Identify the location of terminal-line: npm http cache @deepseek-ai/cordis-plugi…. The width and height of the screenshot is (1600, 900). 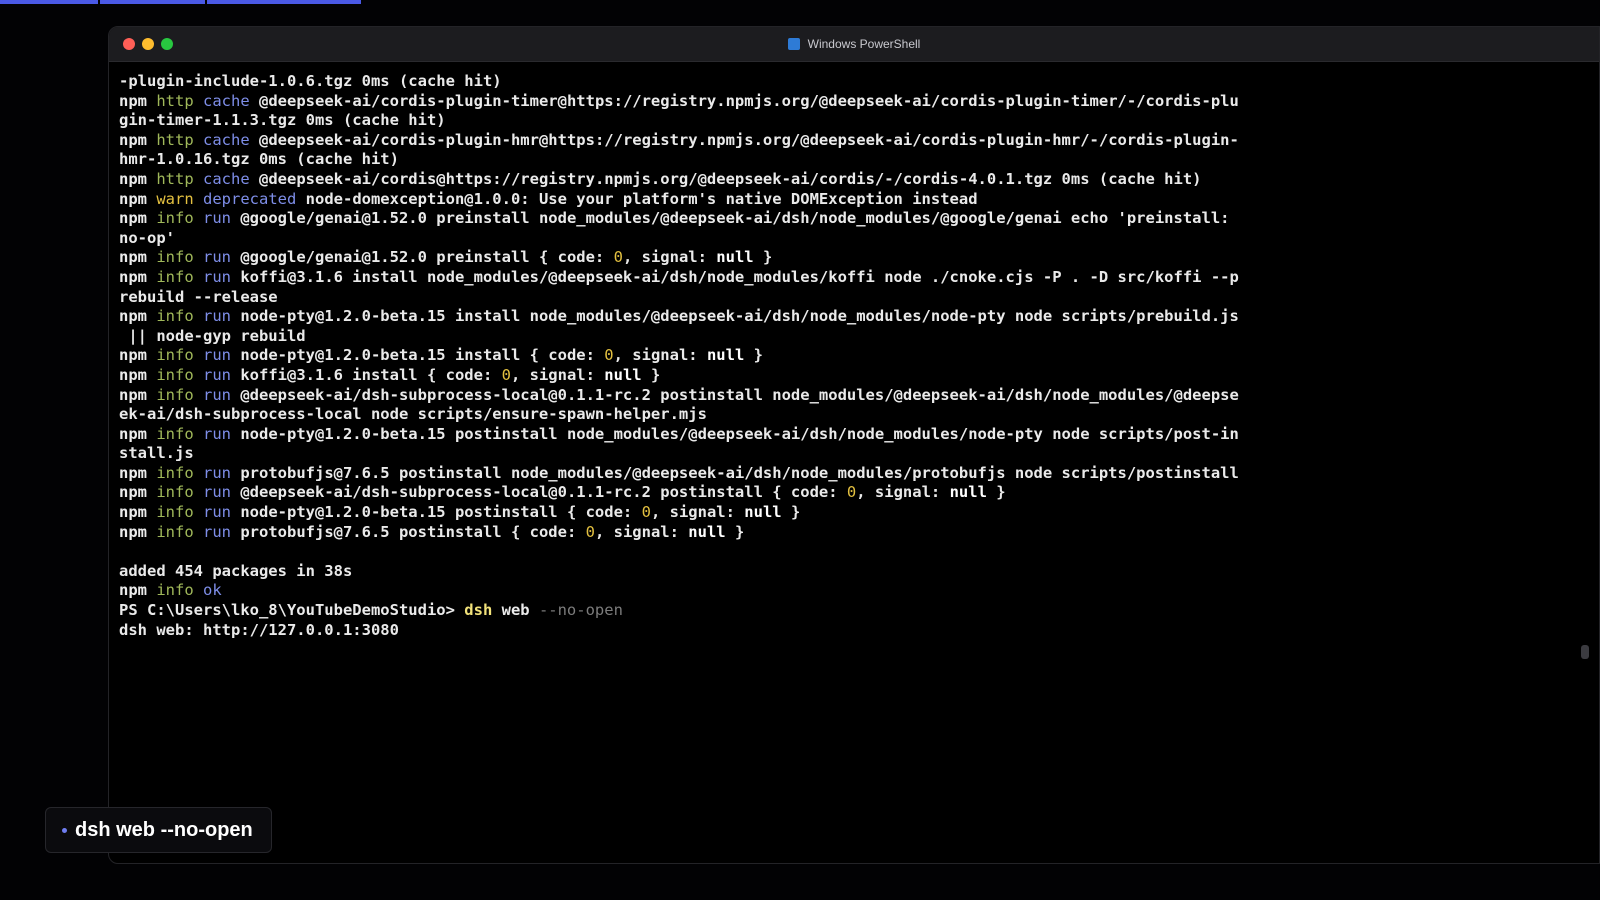
(839, 102).